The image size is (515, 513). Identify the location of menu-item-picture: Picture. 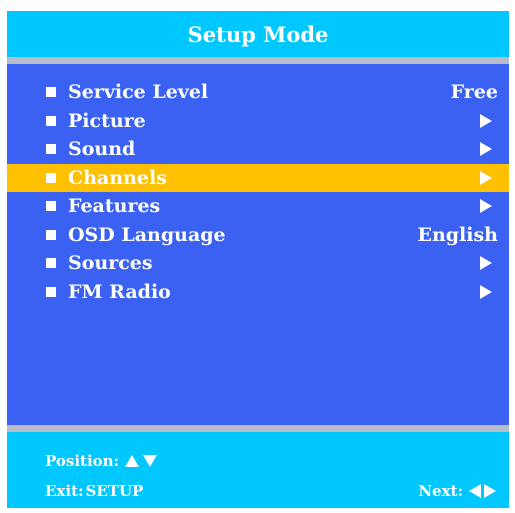
(258, 121).